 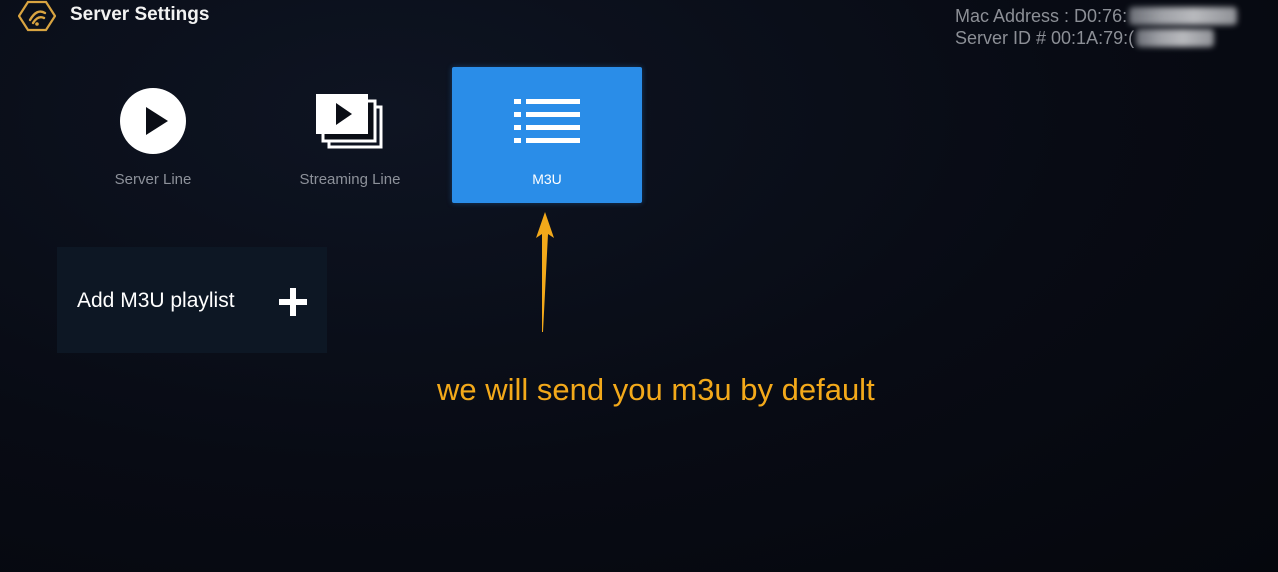 What do you see at coordinates (350, 179) in the screenshot?
I see `tile-label: Streaming Line` at bounding box center [350, 179].